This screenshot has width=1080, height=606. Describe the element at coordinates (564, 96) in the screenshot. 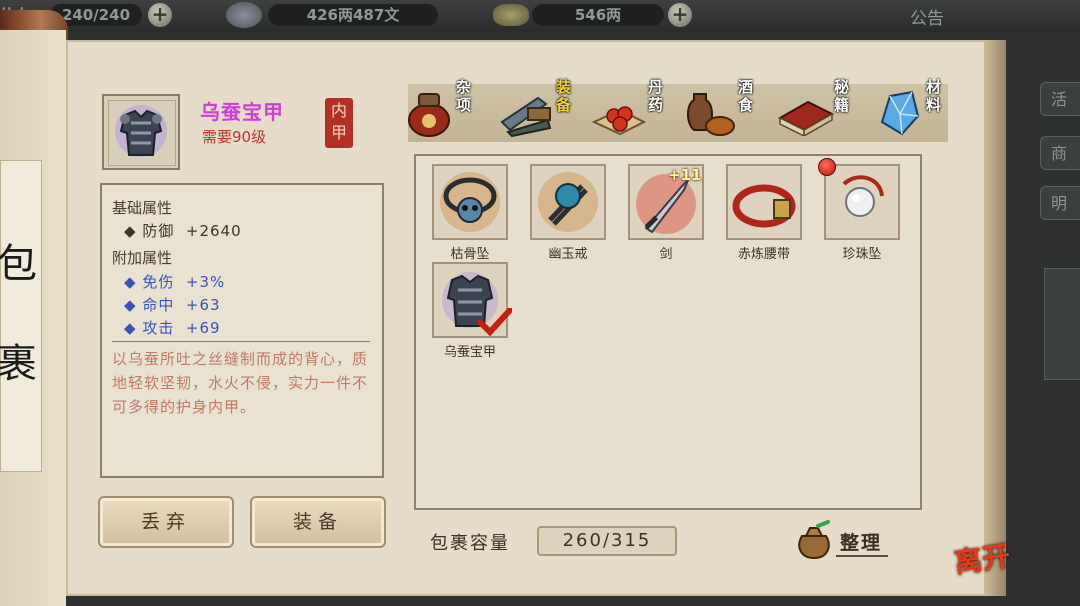

I see `tab-label: 装备` at that location.